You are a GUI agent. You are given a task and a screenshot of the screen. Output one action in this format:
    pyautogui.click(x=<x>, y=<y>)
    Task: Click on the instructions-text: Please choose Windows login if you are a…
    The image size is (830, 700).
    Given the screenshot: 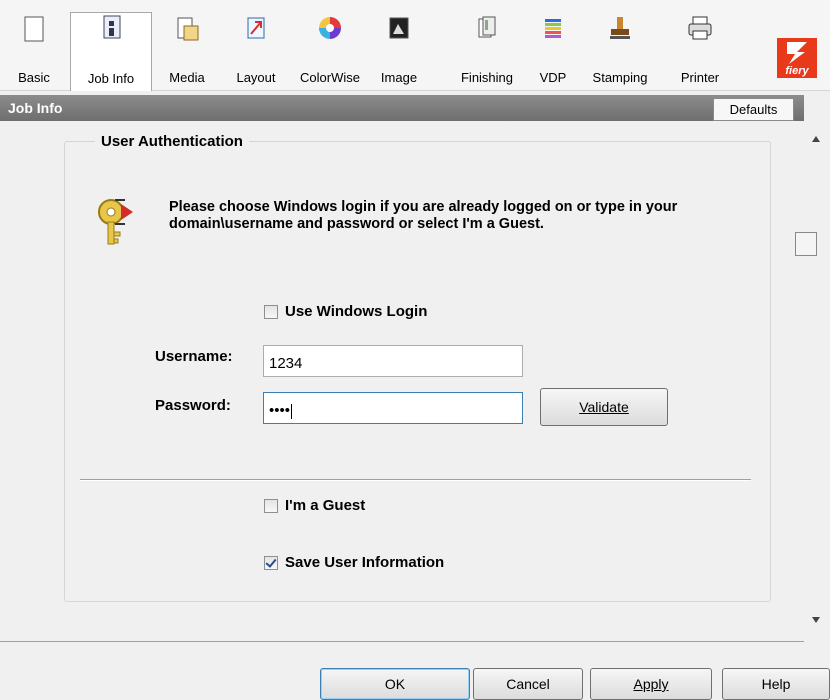 What is the action you would take?
    pyautogui.click(x=423, y=215)
    